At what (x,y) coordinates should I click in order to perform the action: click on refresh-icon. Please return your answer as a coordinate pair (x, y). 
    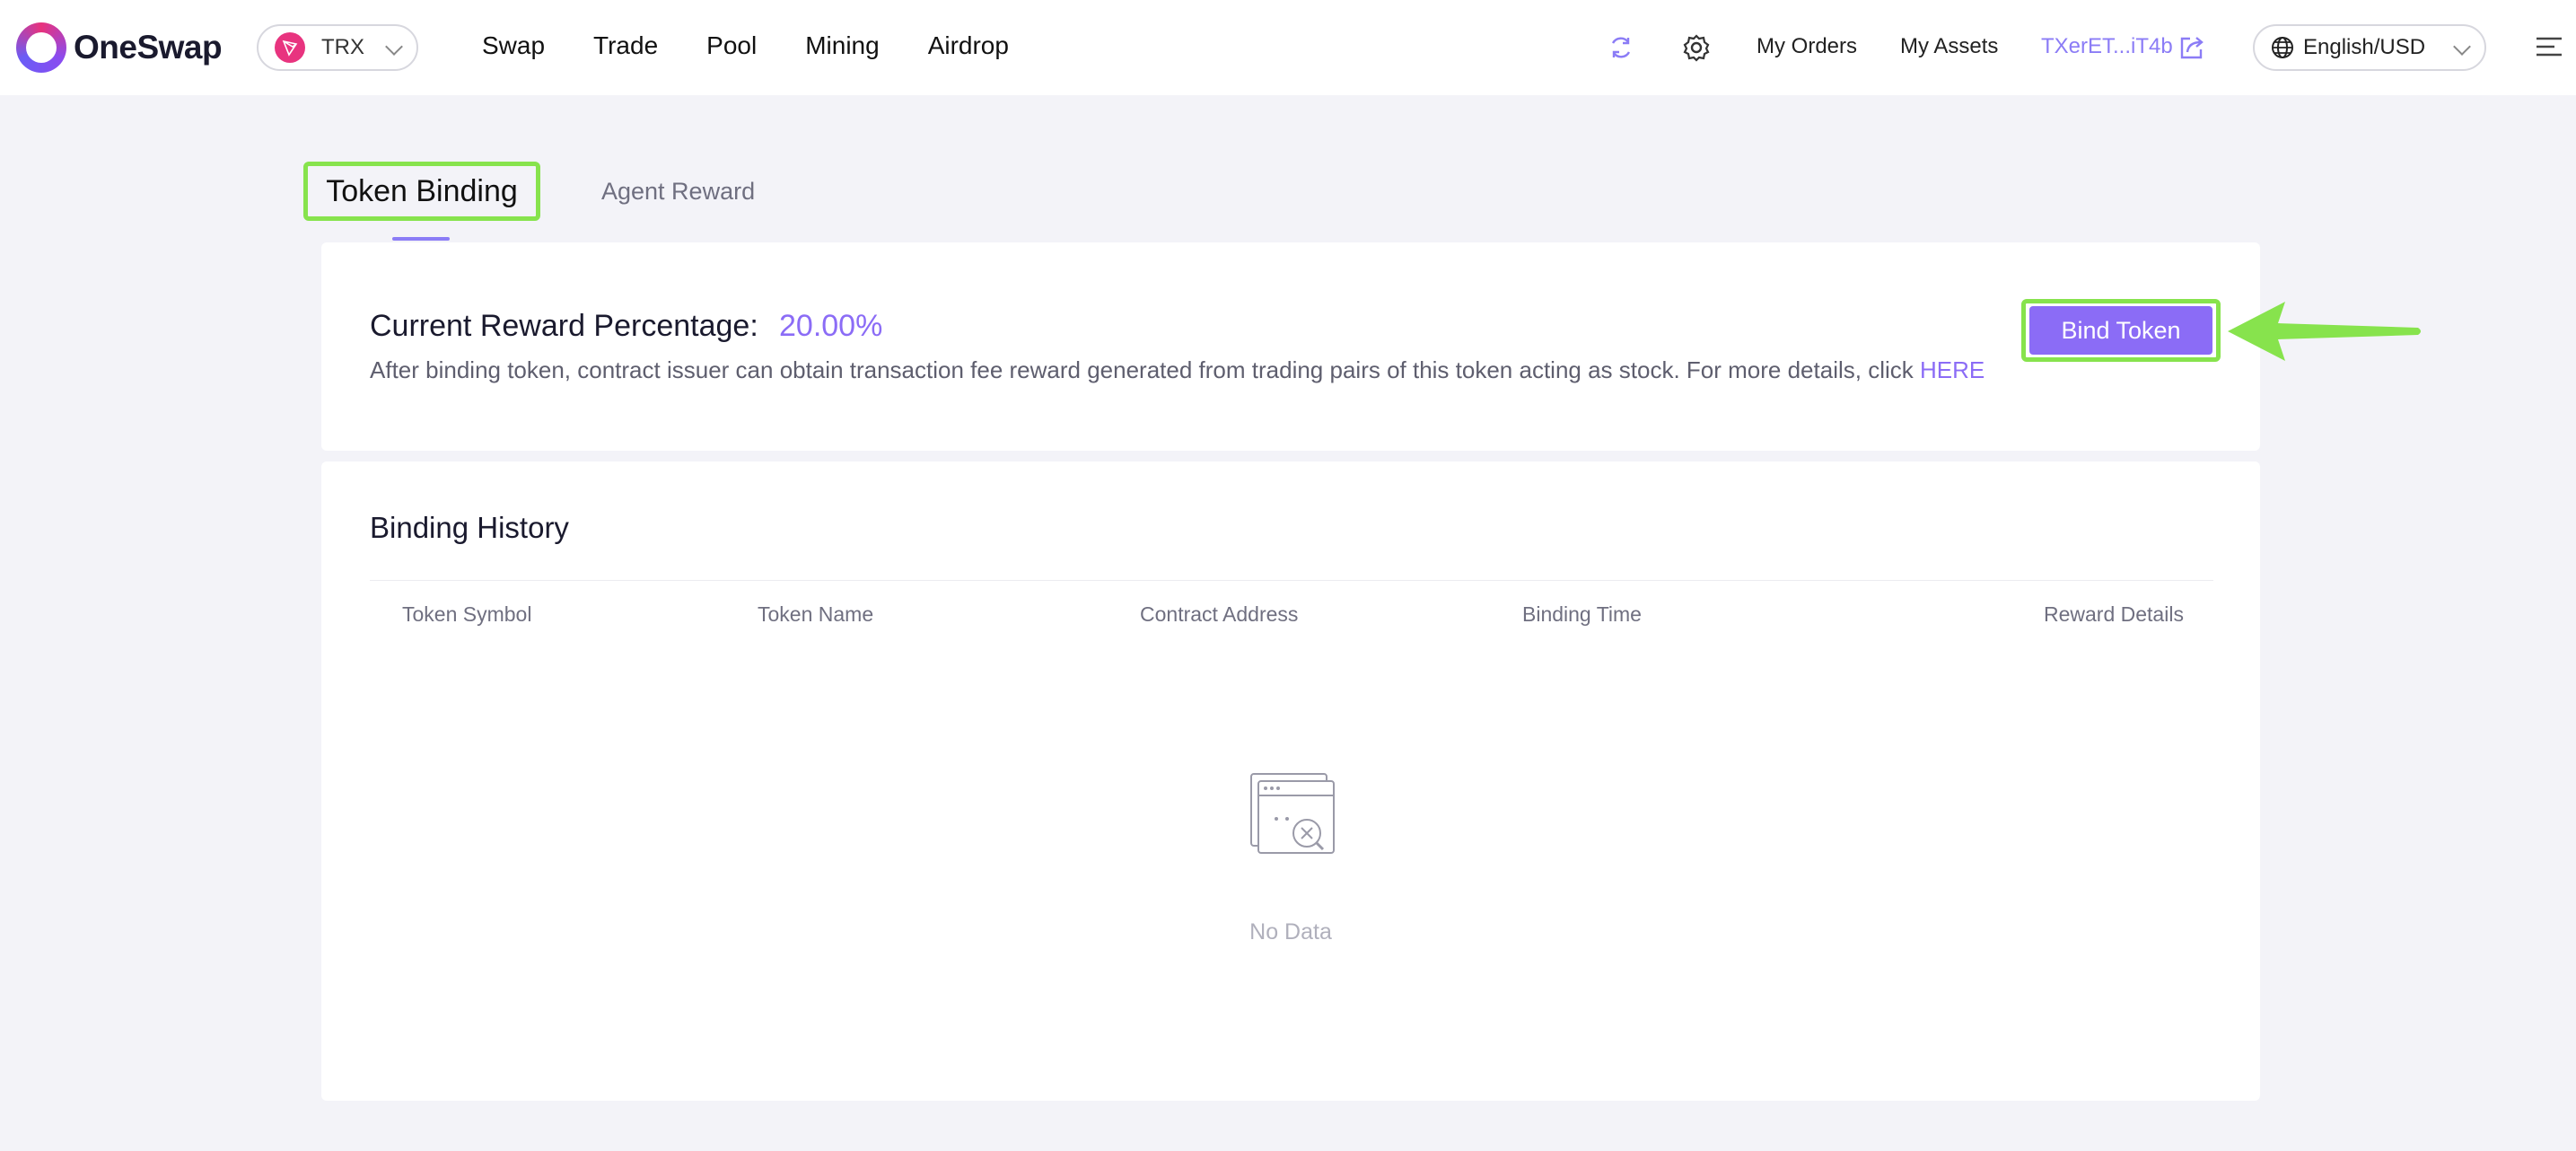
    Looking at the image, I should click on (1621, 48).